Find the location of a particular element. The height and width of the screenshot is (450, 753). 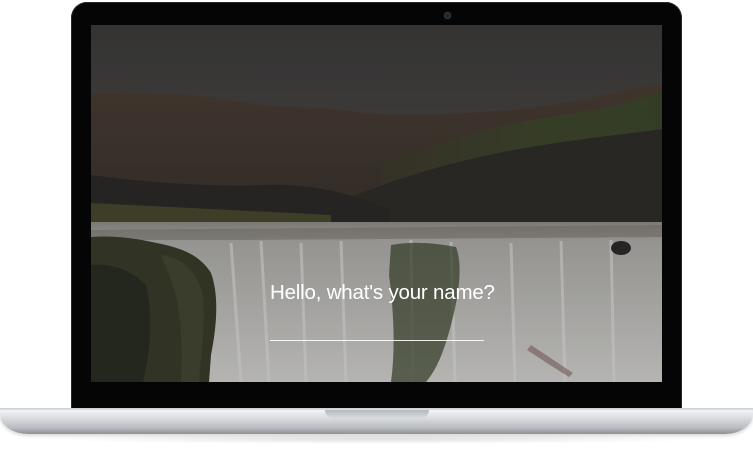

name-prompt: Hello, what's your name? is located at coordinates (382, 310).